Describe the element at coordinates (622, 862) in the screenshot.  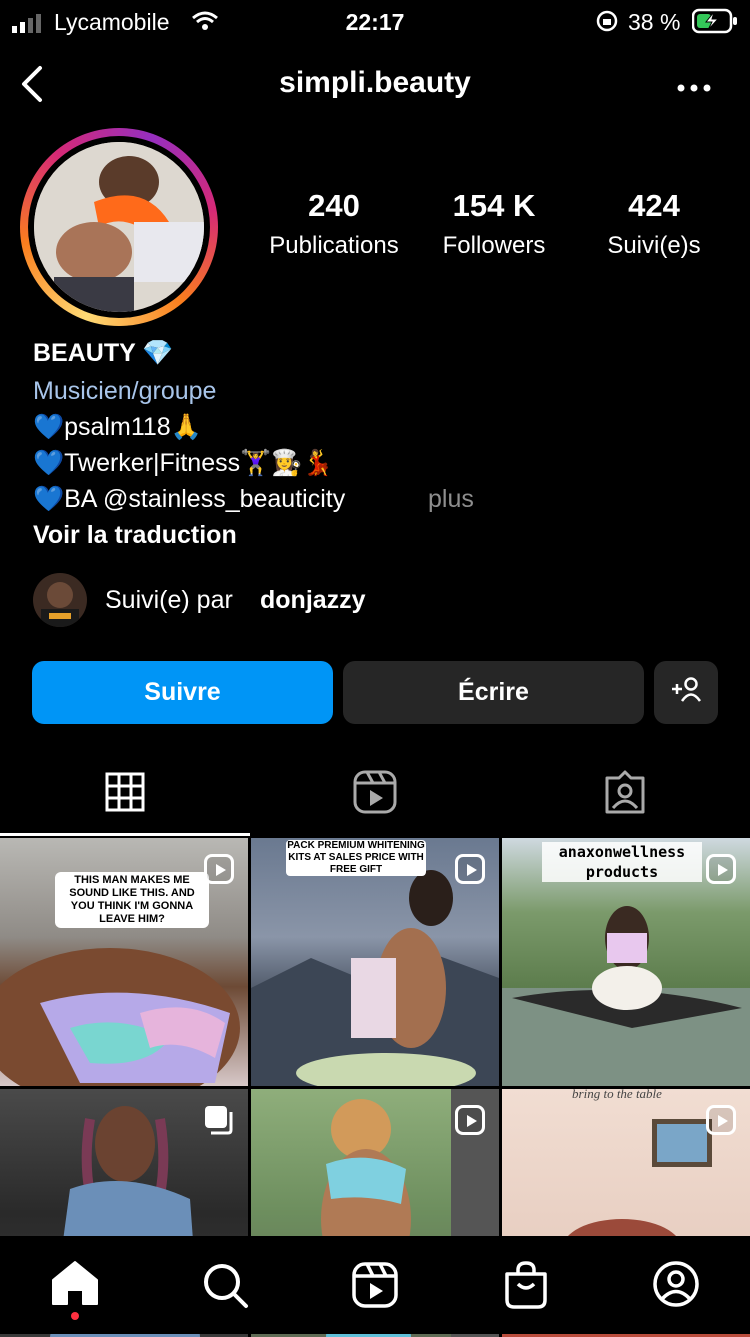
I see `post-caption: anaxonwellness products` at that location.